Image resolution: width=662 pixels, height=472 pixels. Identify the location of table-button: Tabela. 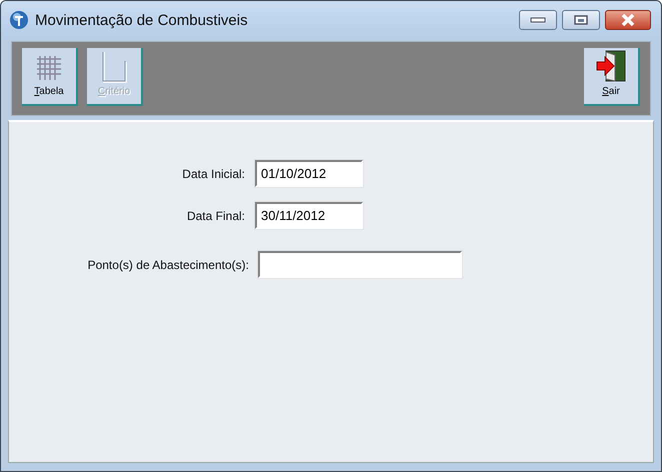
(50, 77).